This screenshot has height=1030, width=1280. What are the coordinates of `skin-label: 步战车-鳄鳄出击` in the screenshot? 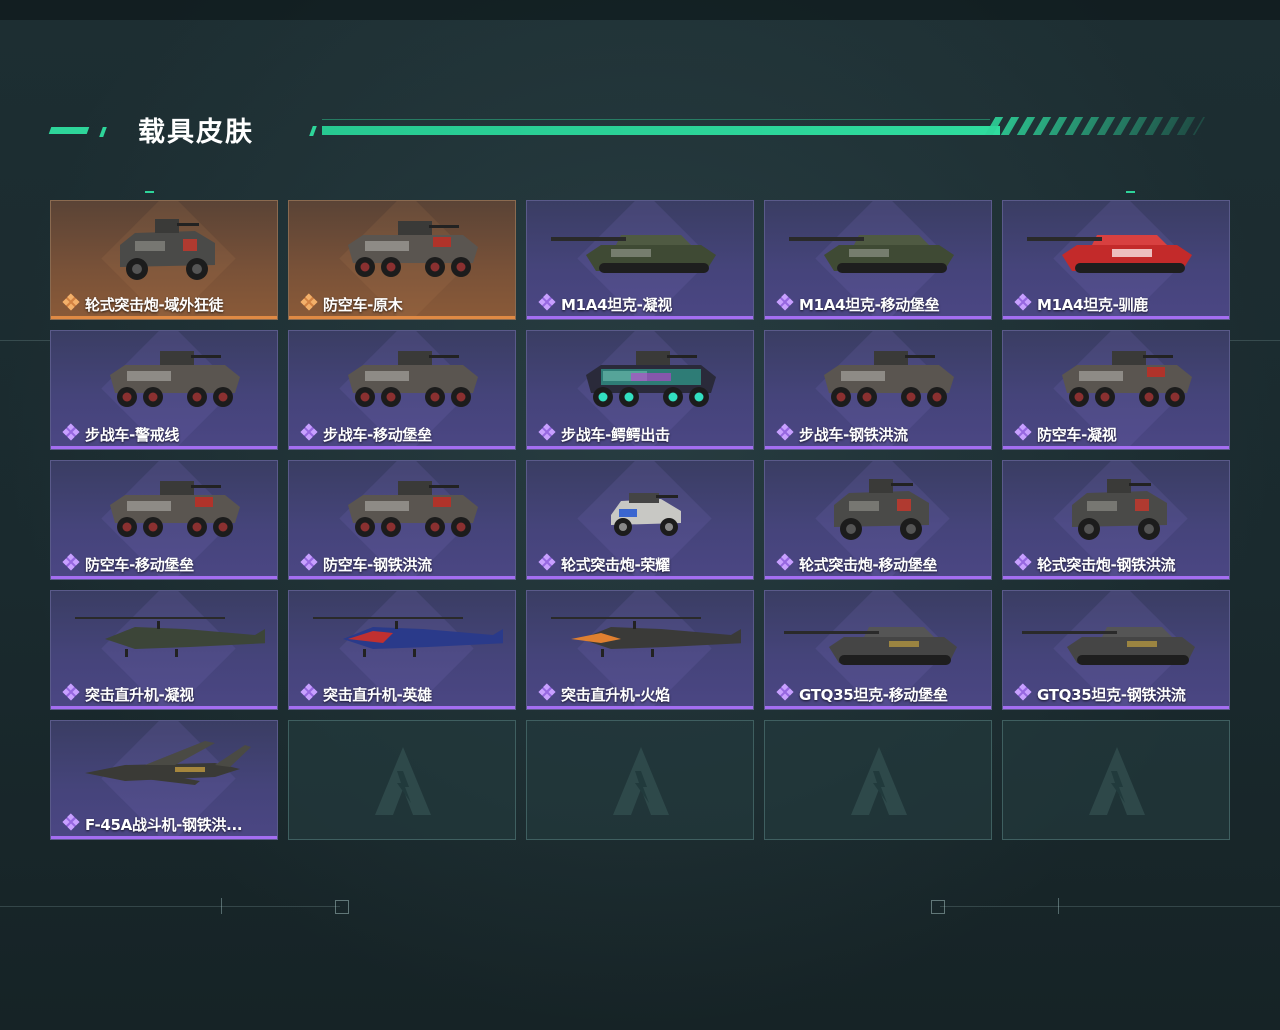 It's located at (604, 434).